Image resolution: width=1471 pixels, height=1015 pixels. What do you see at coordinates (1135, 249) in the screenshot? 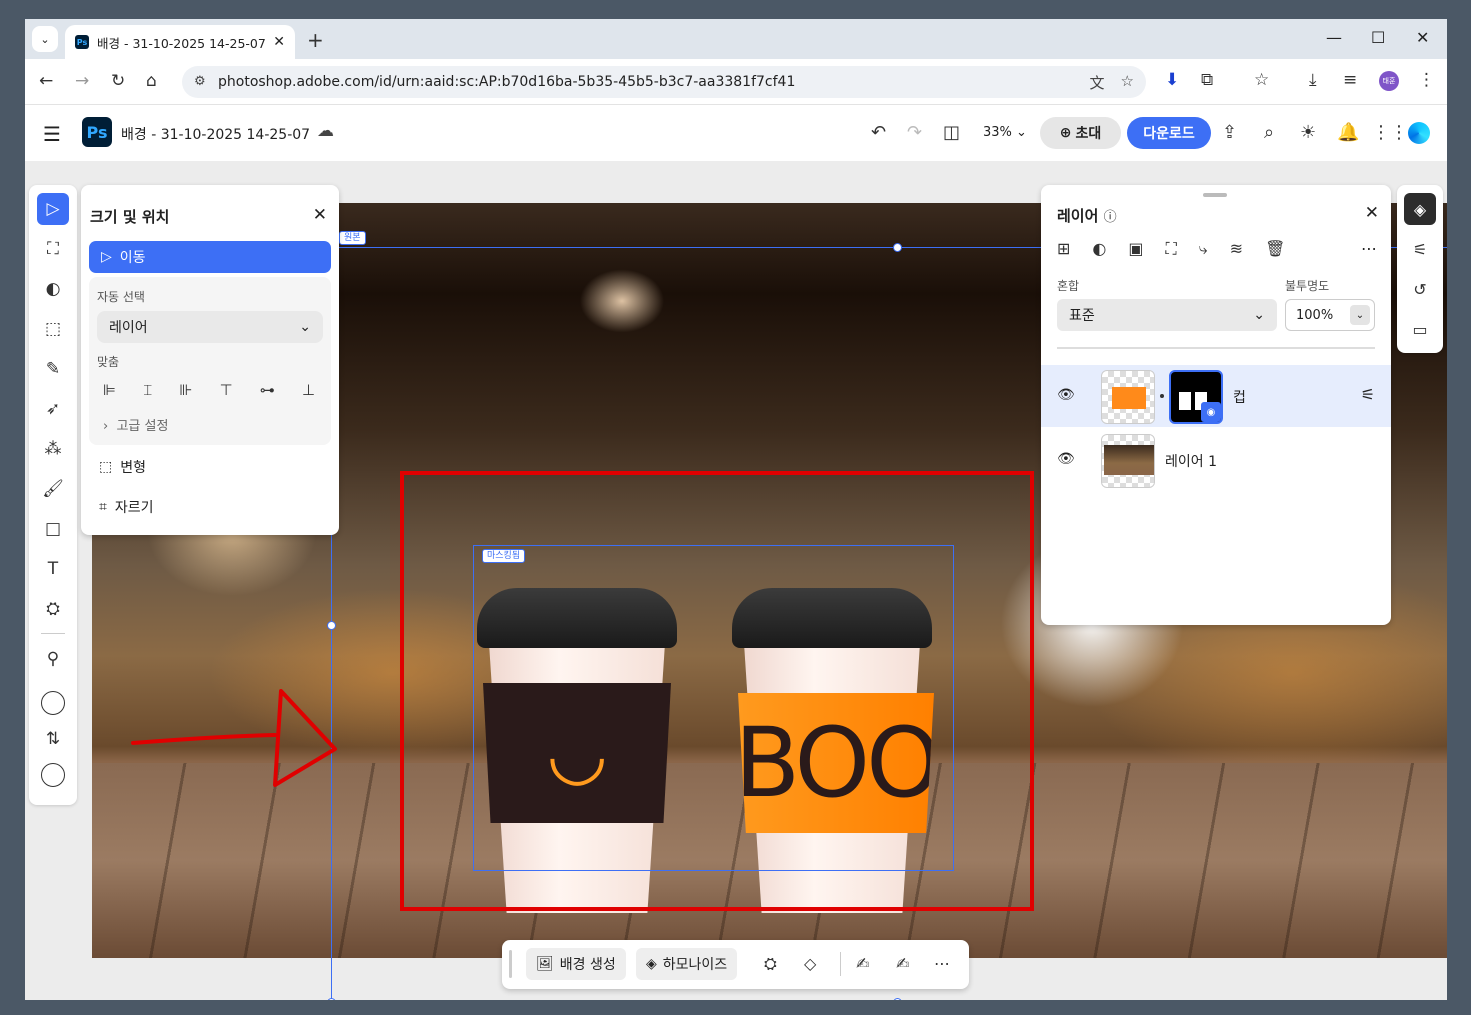
I see `mask-icon: ▣` at bounding box center [1135, 249].